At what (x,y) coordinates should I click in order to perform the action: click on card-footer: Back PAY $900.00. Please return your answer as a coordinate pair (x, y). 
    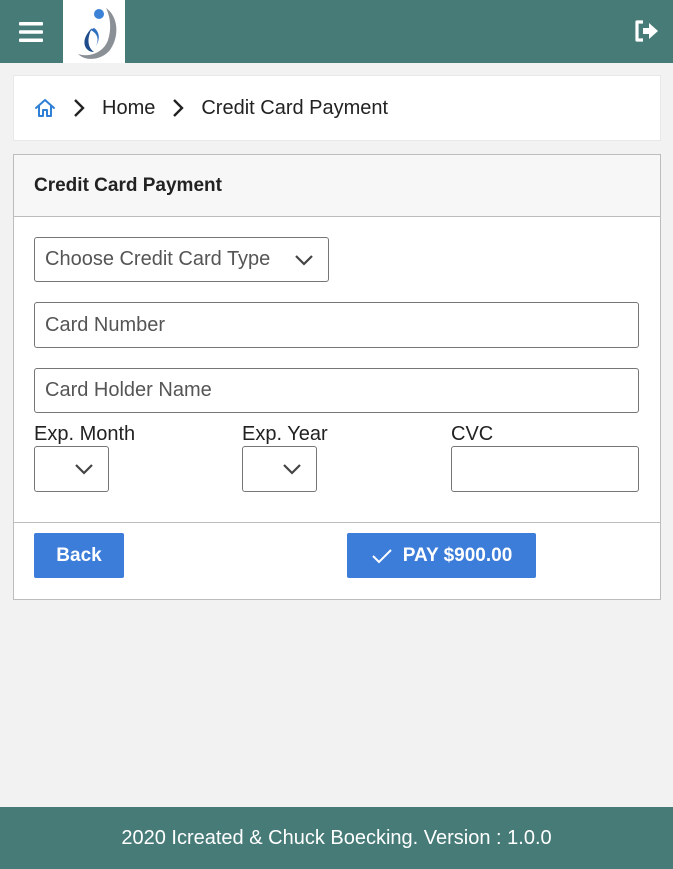
    Looking at the image, I should click on (337, 560).